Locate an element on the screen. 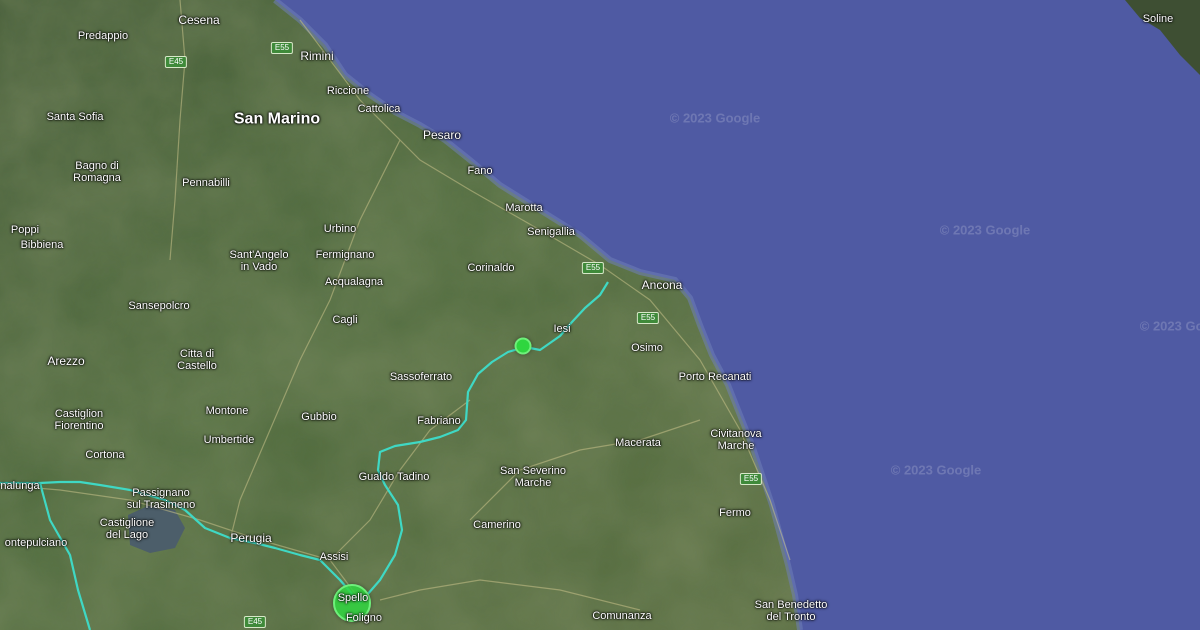 The width and height of the screenshot is (1200, 630). place-label-sansepolcro: Sansepolcro is located at coordinates (158, 306).